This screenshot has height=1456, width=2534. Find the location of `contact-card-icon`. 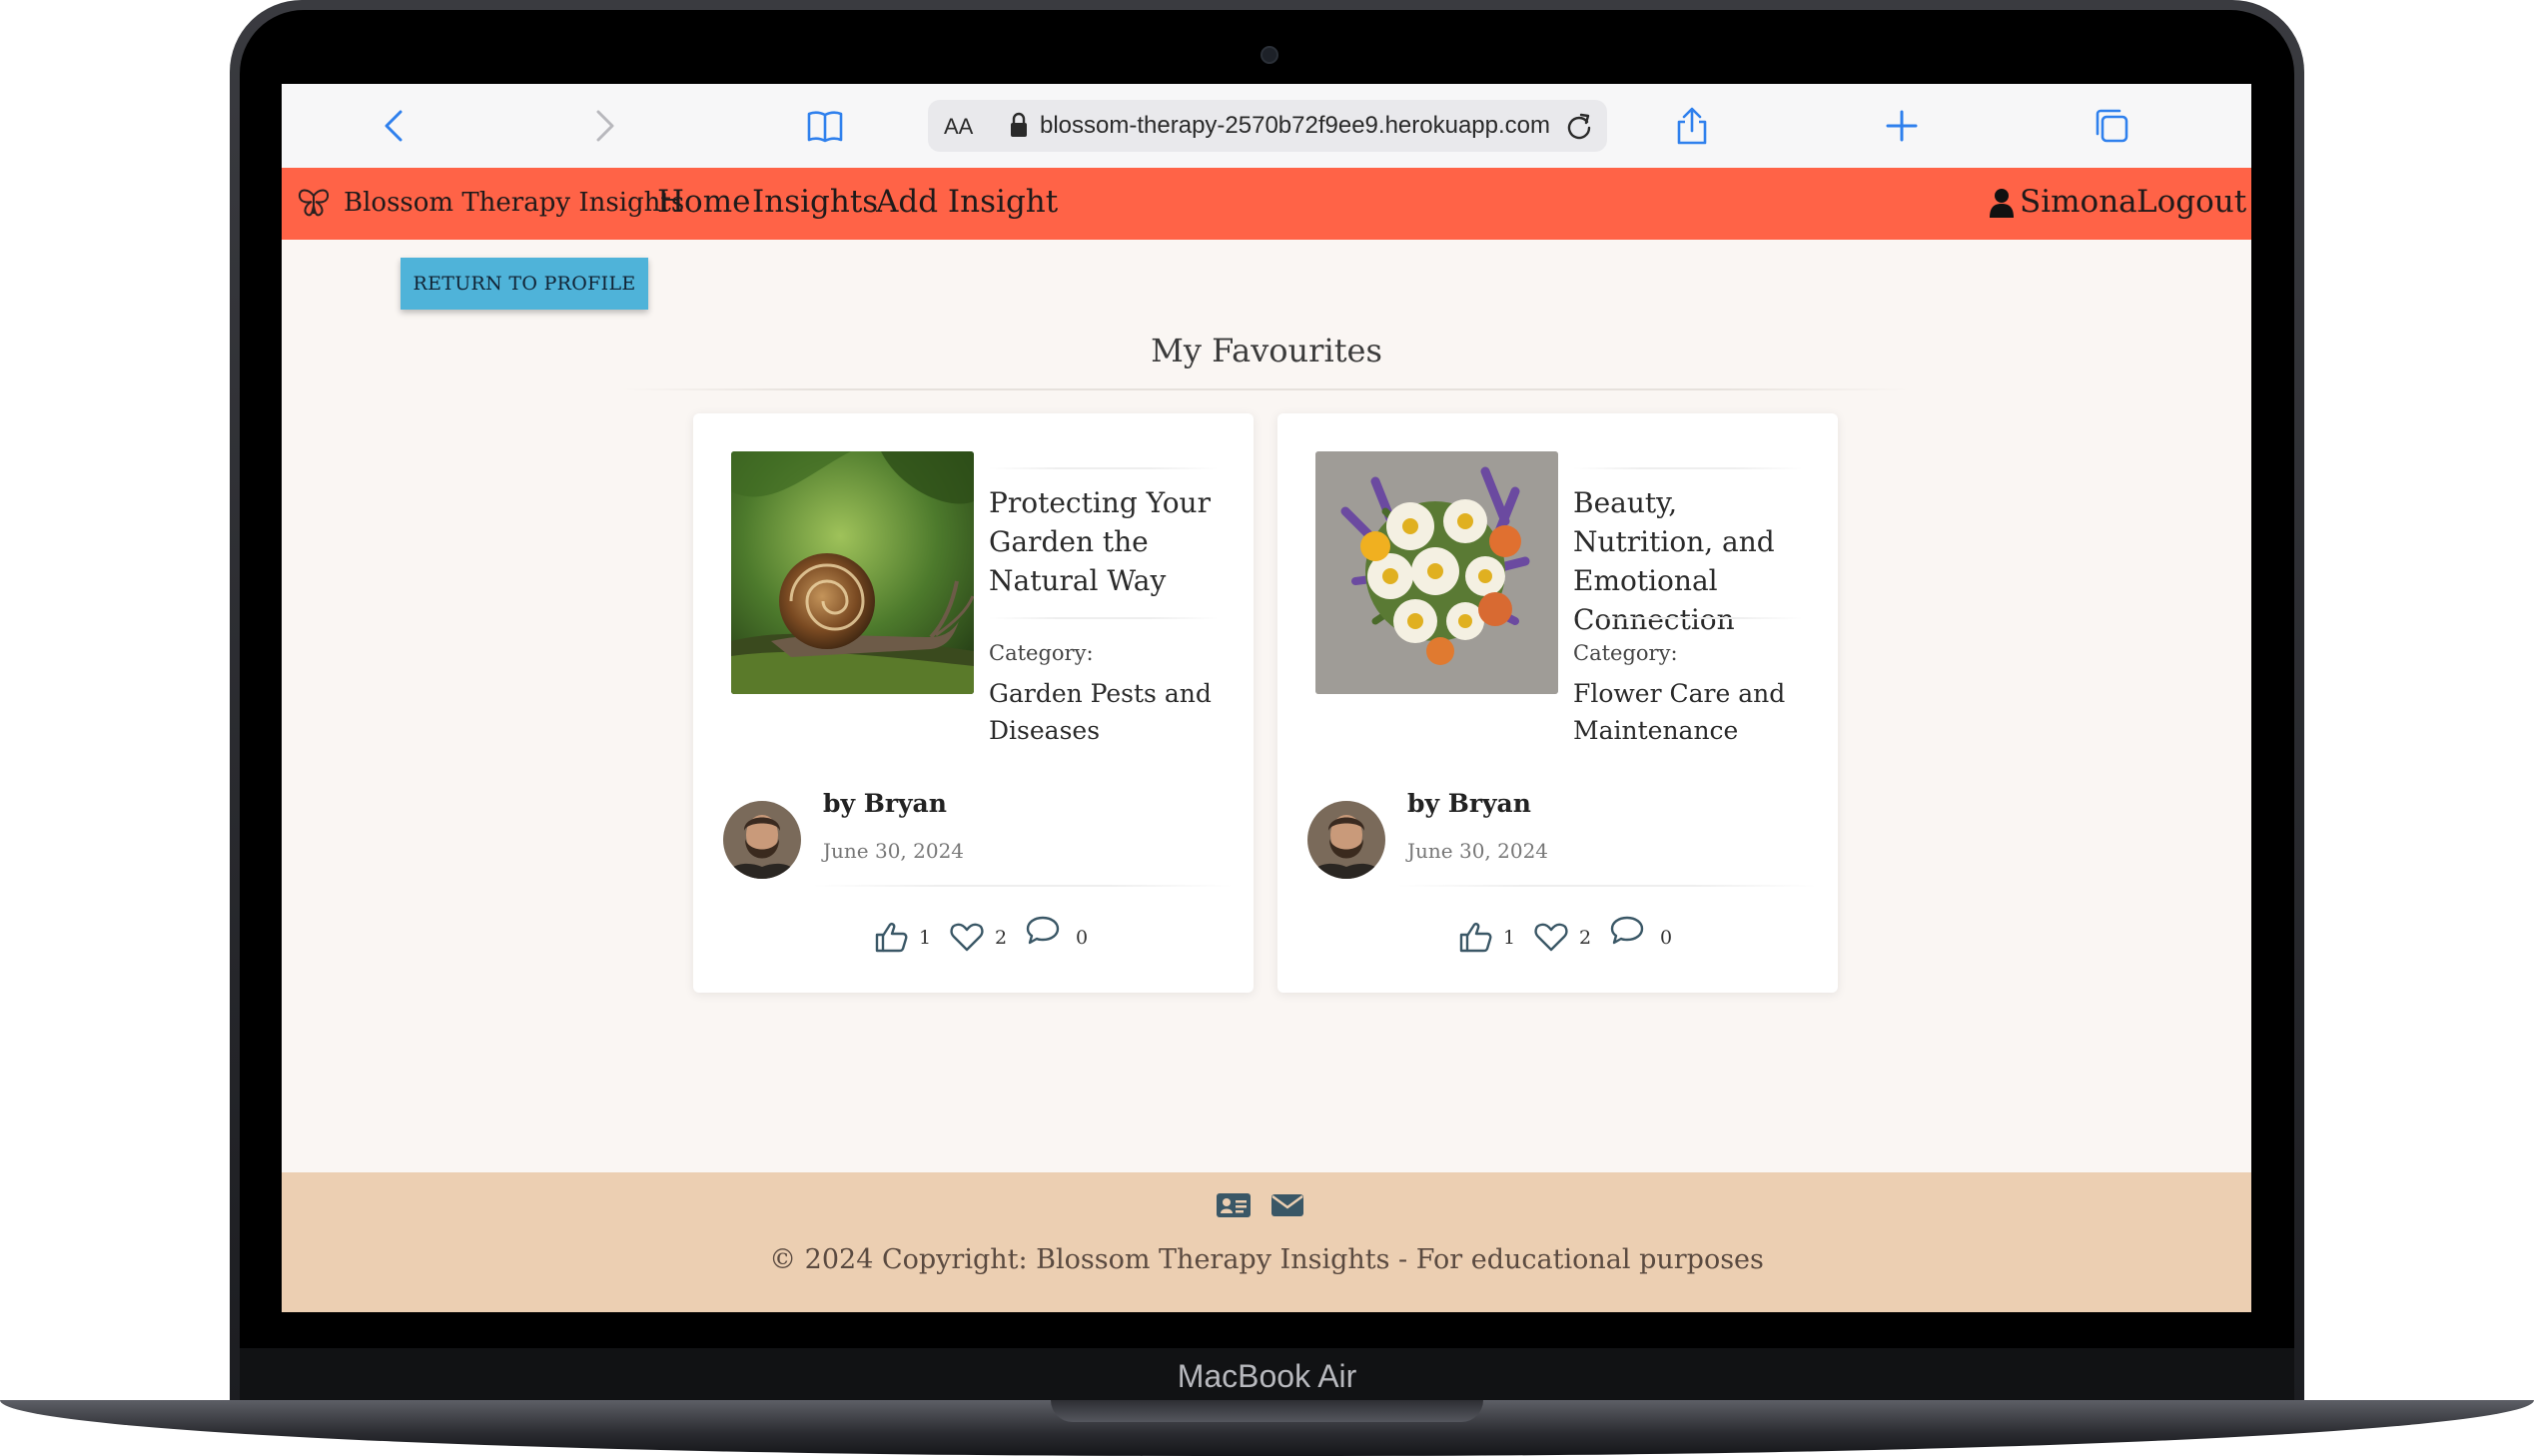

contact-card-icon is located at coordinates (1234, 1205).